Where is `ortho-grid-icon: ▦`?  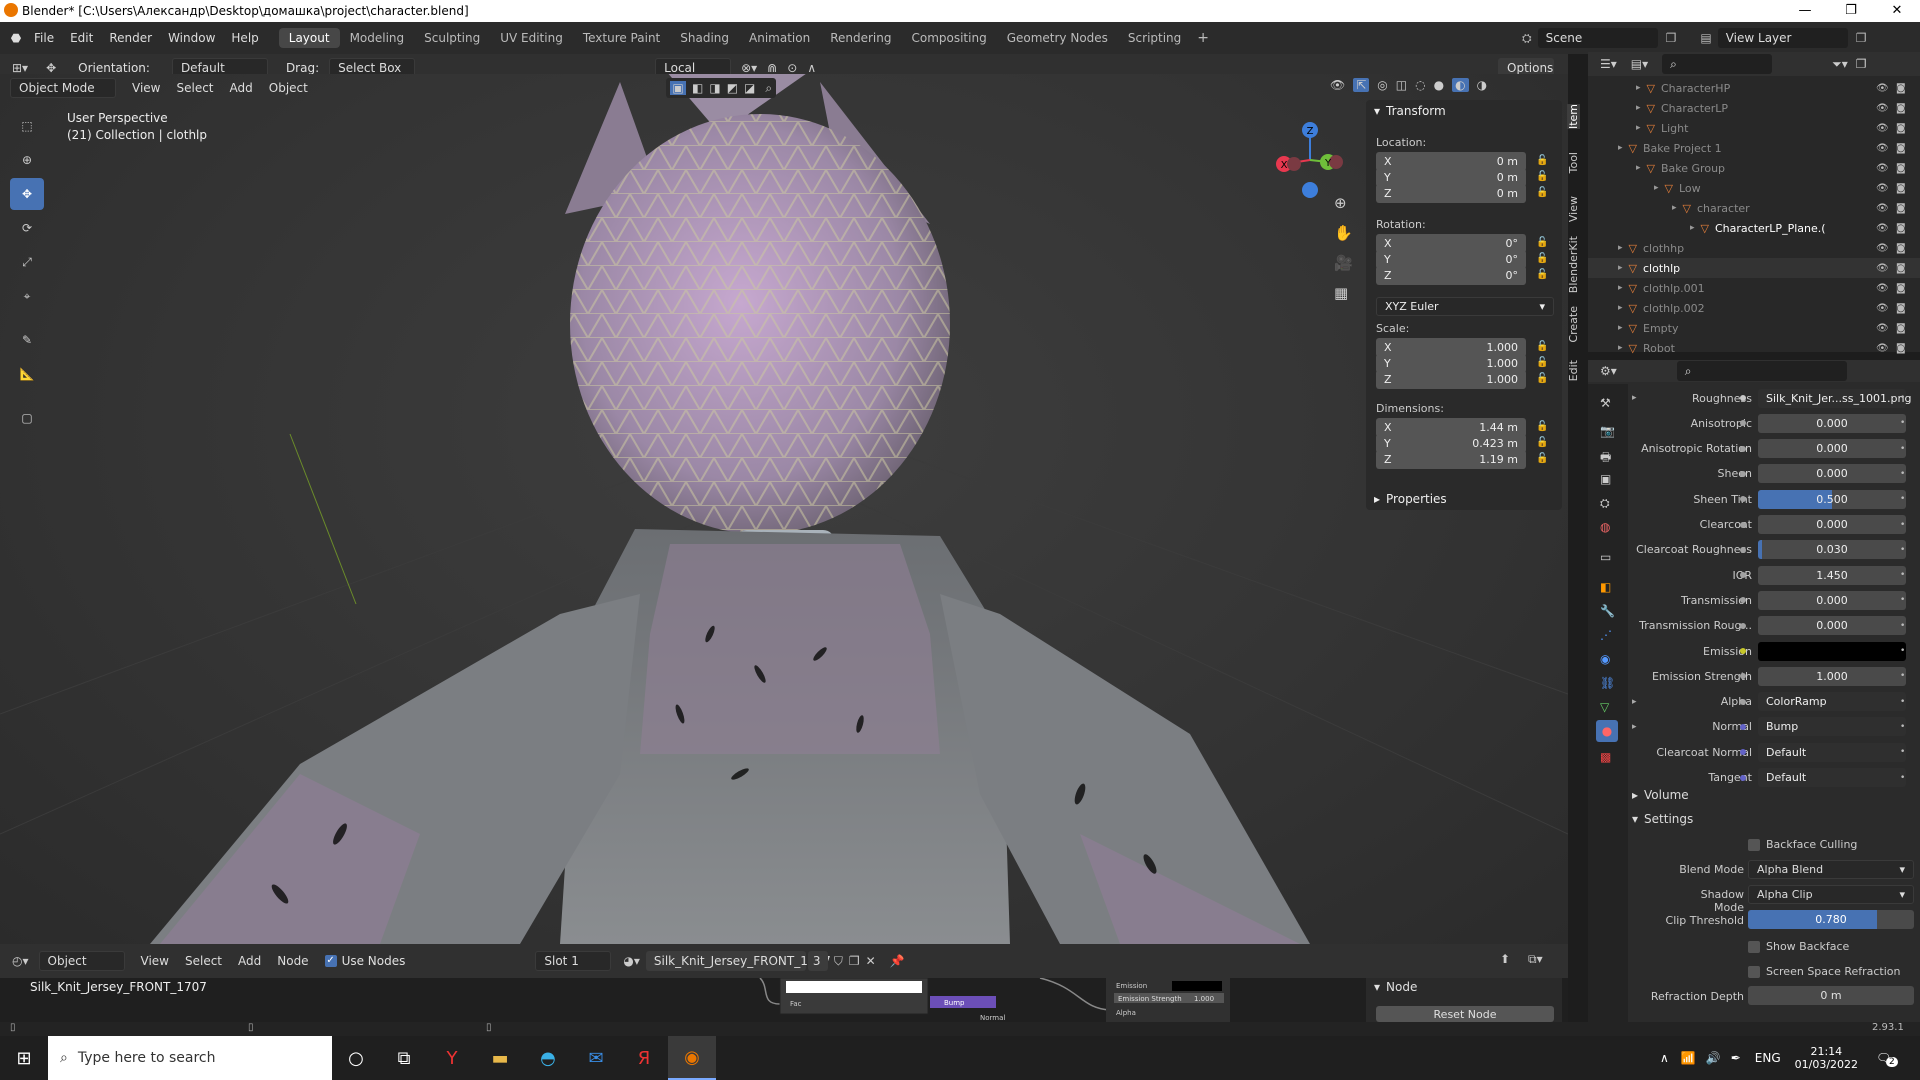 ortho-grid-icon: ▦ is located at coordinates (1341, 293).